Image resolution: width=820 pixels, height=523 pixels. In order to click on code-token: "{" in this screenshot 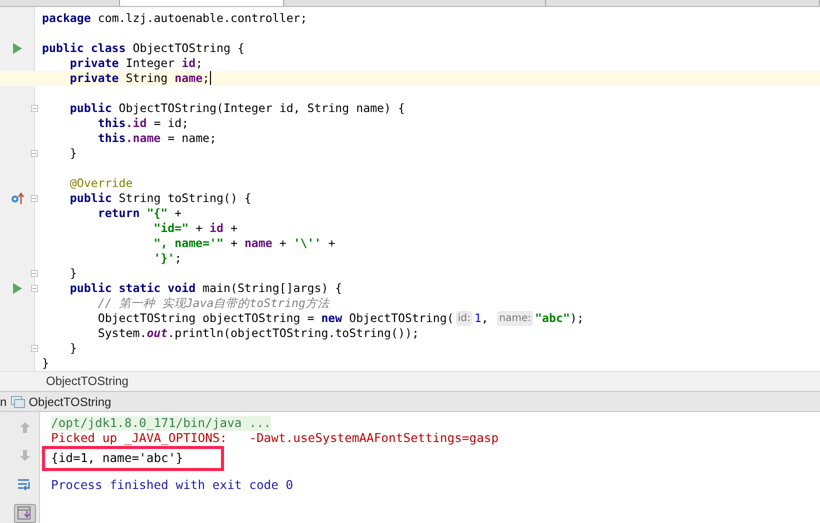, I will do `click(157, 213)`.